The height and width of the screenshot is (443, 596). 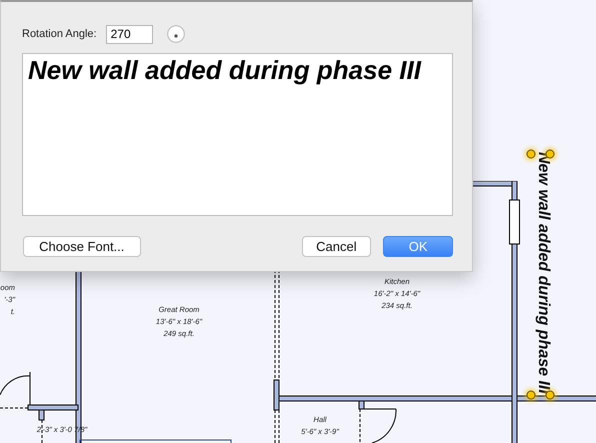 What do you see at coordinates (337, 246) in the screenshot?
I see `dialog-button: Cancel` at bounding box center [337, 246].